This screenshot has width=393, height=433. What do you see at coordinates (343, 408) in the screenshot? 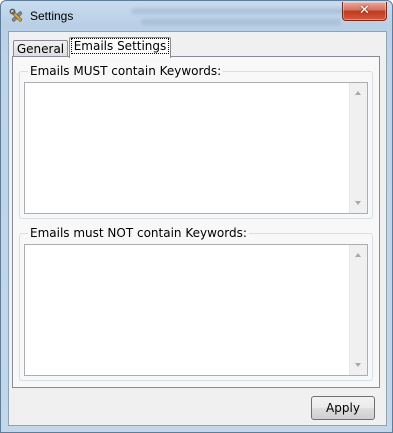
I see `apply-button: Apply` at bounding box center [343, 408].